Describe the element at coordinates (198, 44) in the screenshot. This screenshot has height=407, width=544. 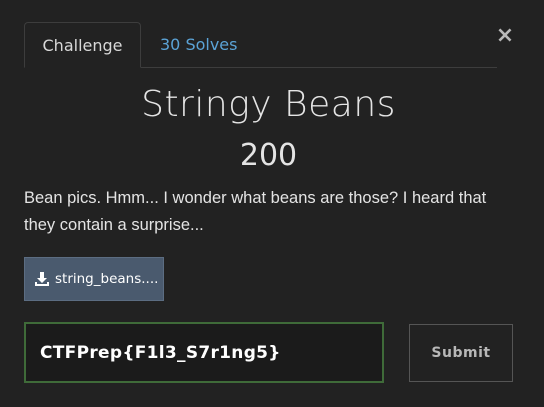
I see `tab-solves: 30 Solves` at that location.